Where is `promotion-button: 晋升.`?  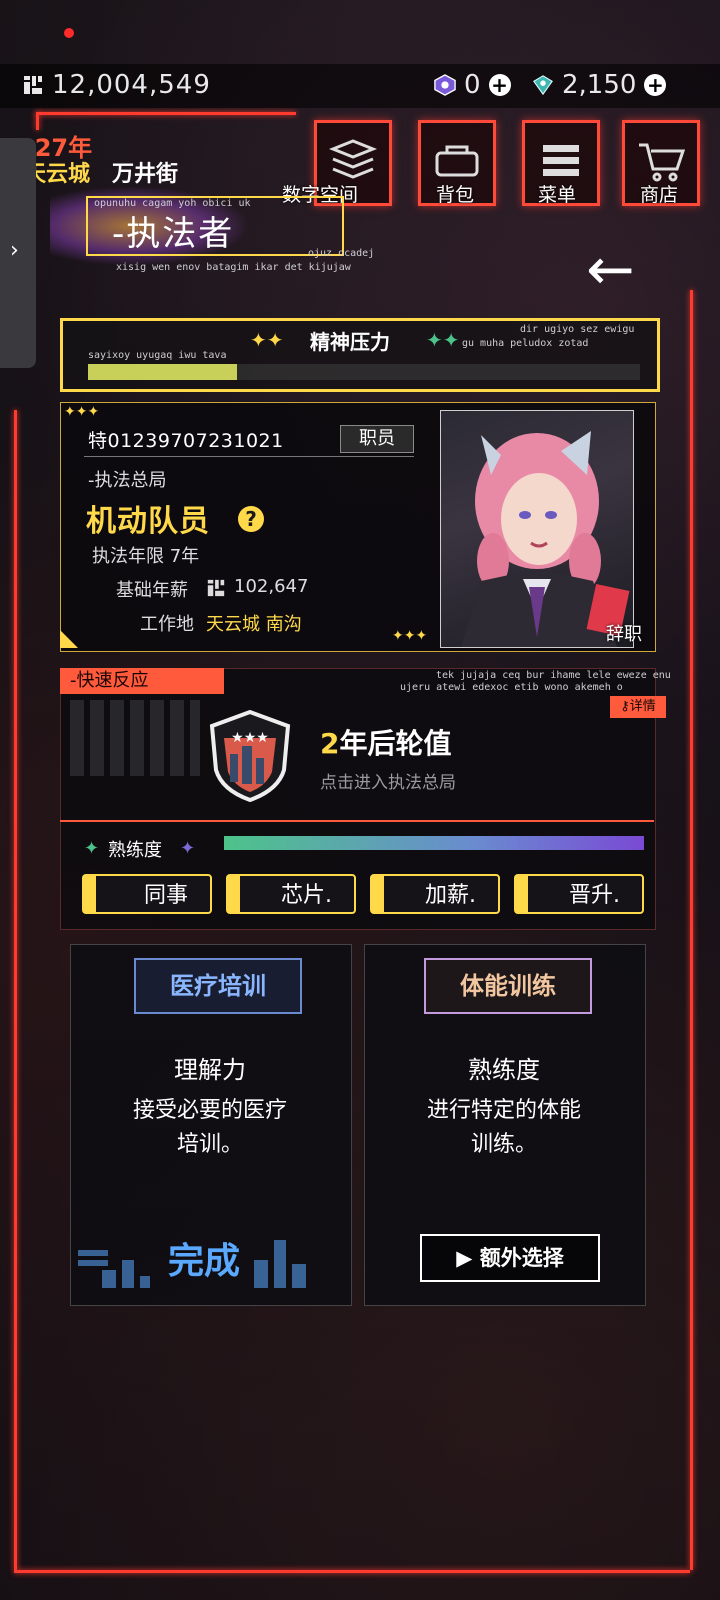
promotion-button: 晋升. is located at coordinates (579, 894).